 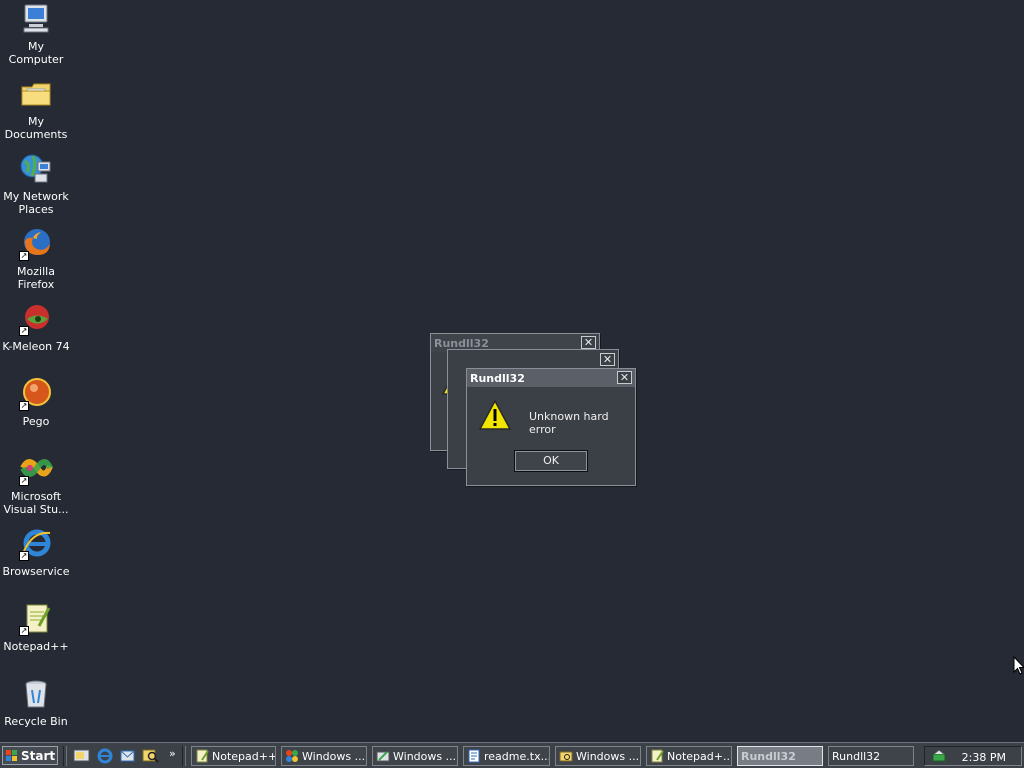 I want to click on taskbar-button-rundll32-active: Rundll32, so click(x=780, y=756).